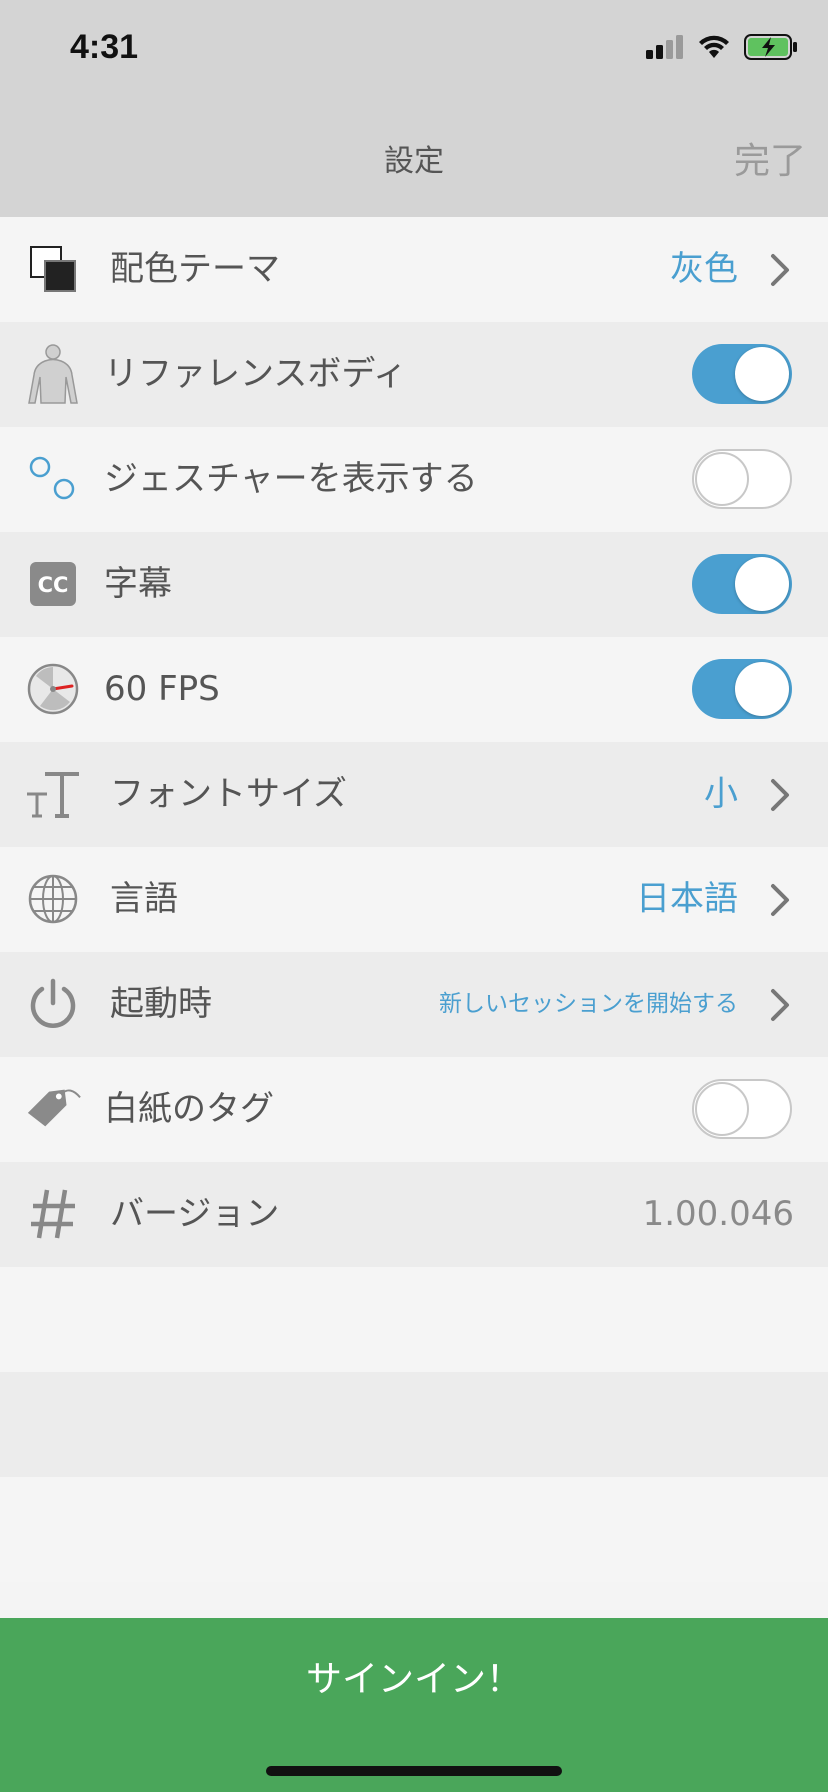  I want to click on nav-bar: 設定 完了, so click(414, 158).